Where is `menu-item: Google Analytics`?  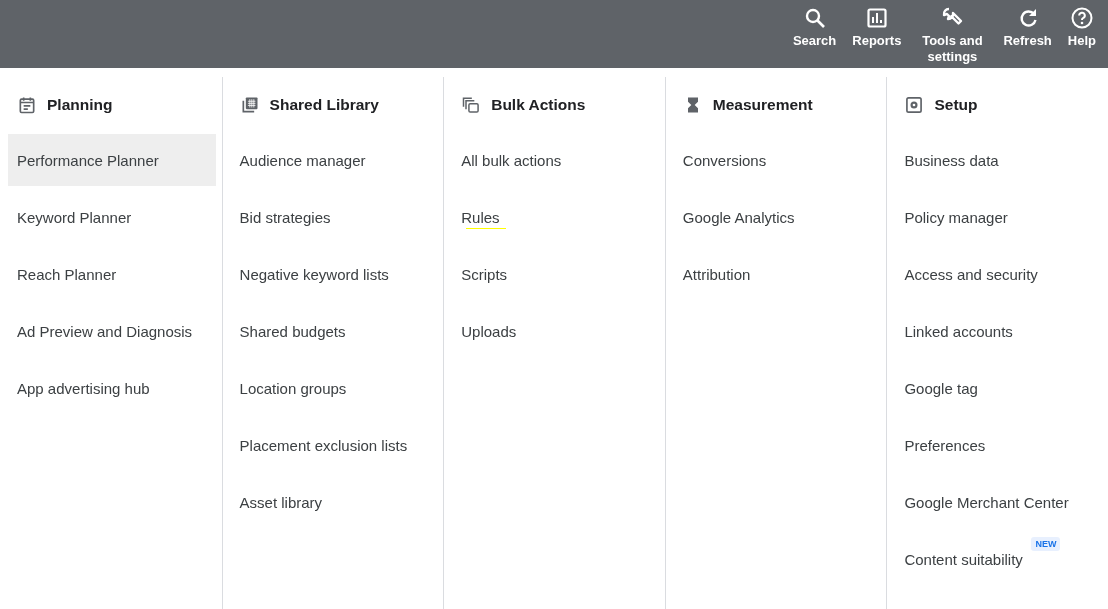 menu-item: Google Analytics is located at coordinates (777, 217).